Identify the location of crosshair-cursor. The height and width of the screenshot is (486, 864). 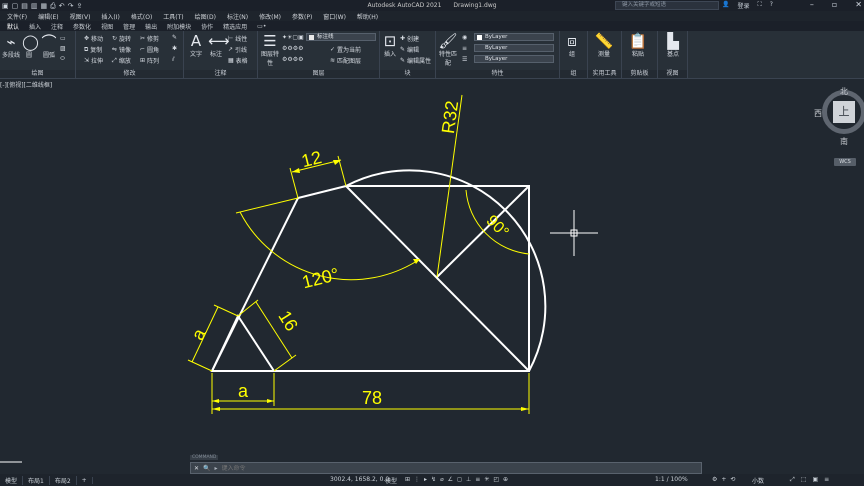
(574, 233).